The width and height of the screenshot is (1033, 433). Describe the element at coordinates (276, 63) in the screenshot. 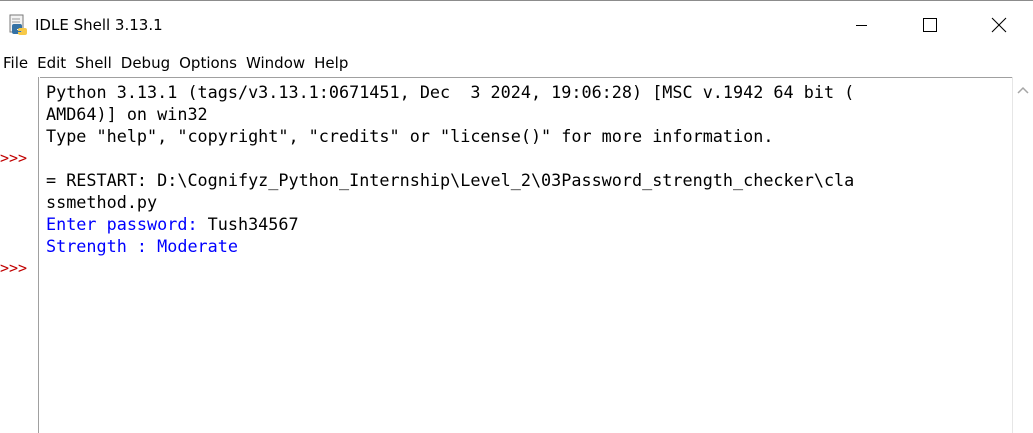

I see `menu-window: Window` at that location.